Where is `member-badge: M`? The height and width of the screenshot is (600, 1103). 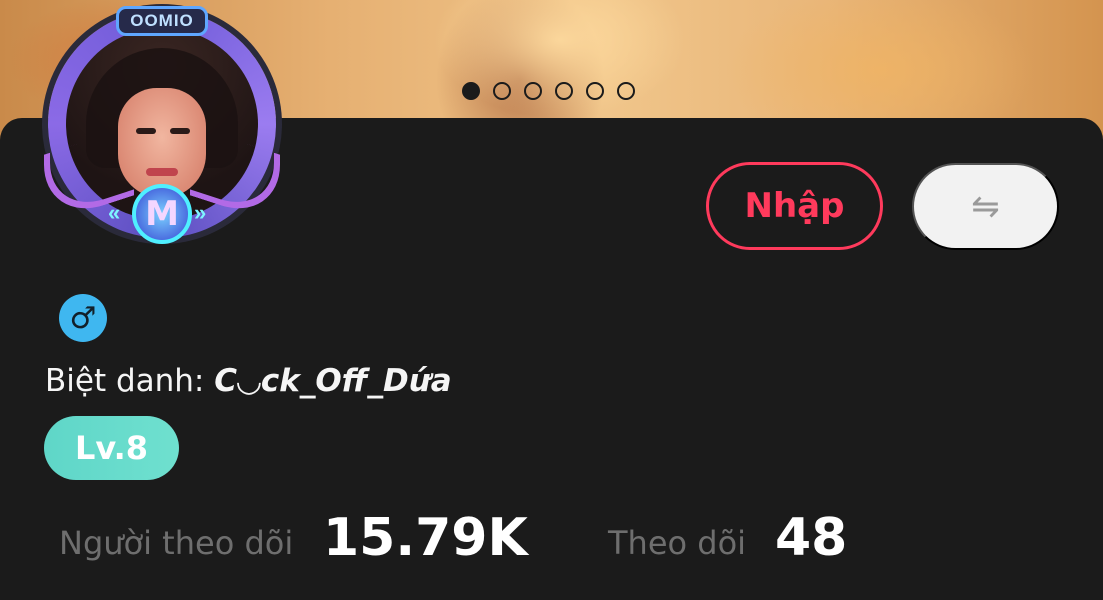 member-badge: M is located at coordinates (162, 214).